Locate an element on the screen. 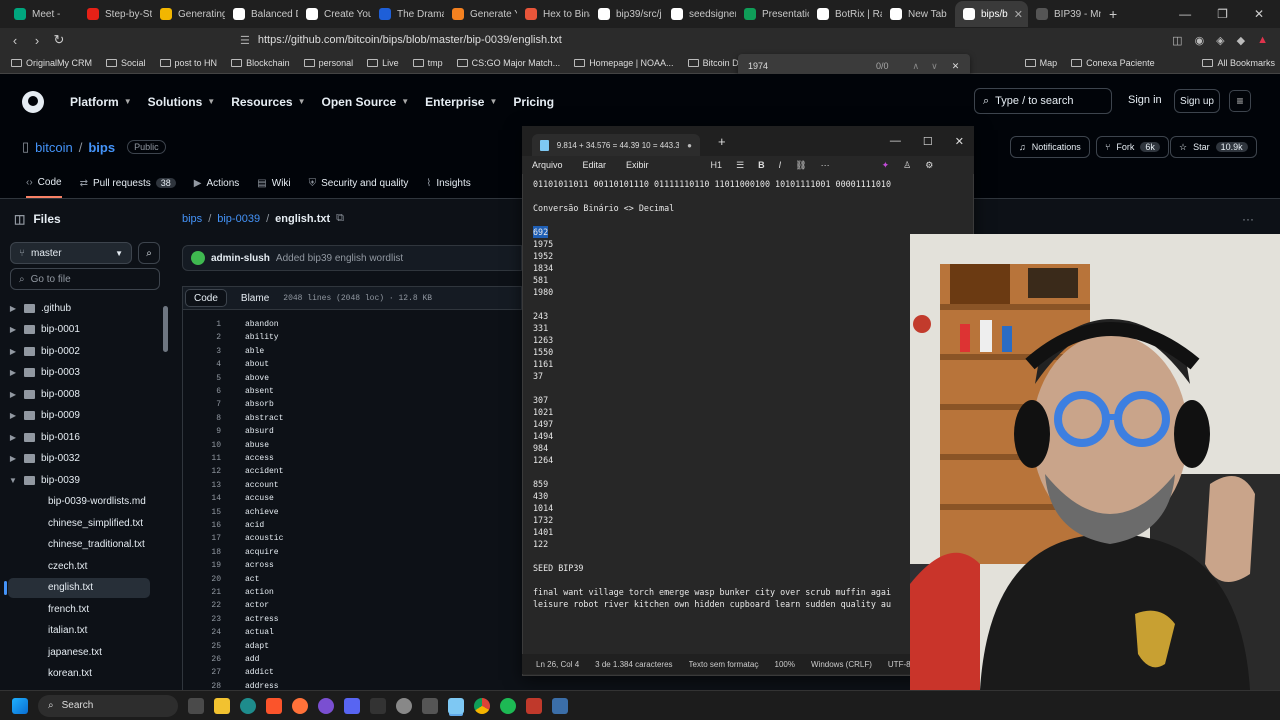 The image size is (1280, 720). bookmark-item: Map is located at coordinates (1041, 63).